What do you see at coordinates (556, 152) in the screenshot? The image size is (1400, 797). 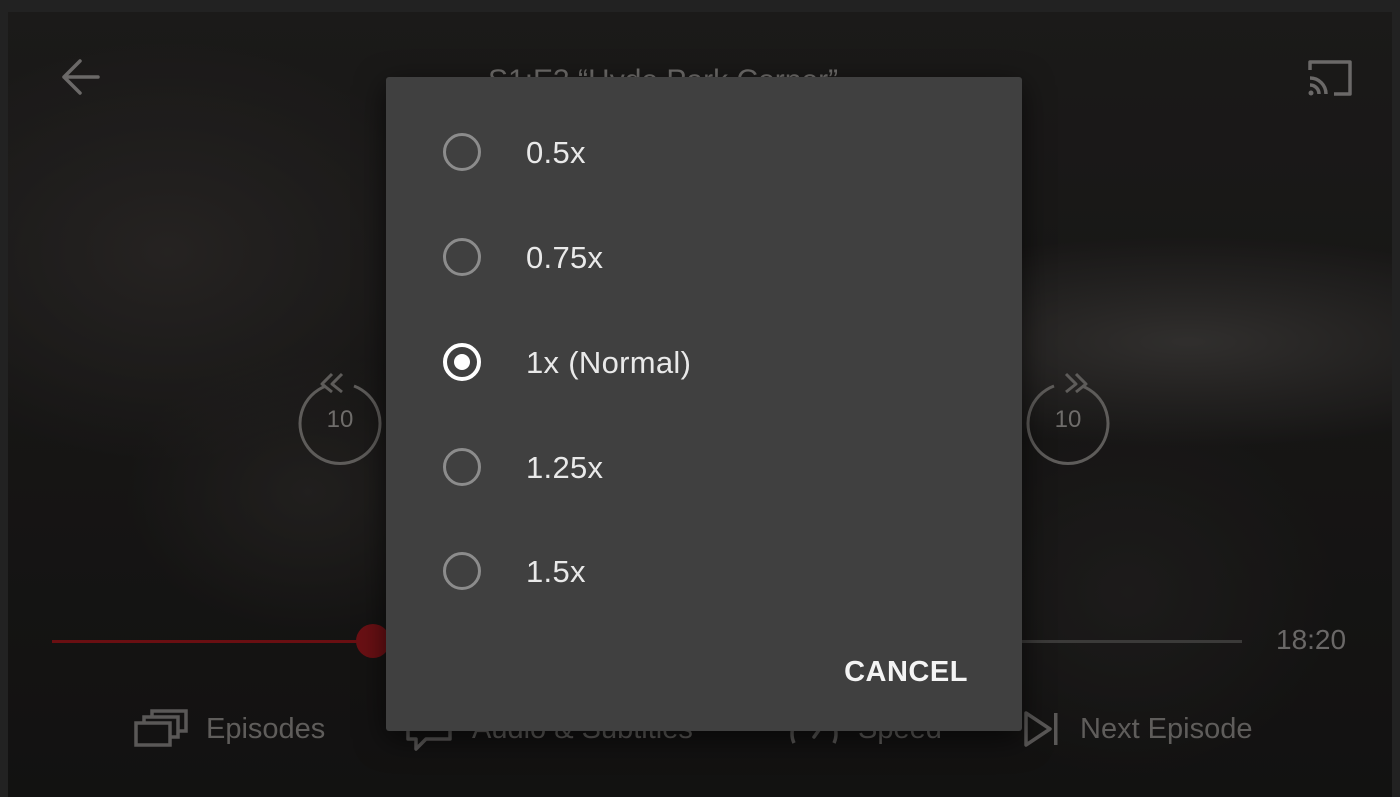 I see `speed-option-label: 0.5x` at bounding box center [556, 152].